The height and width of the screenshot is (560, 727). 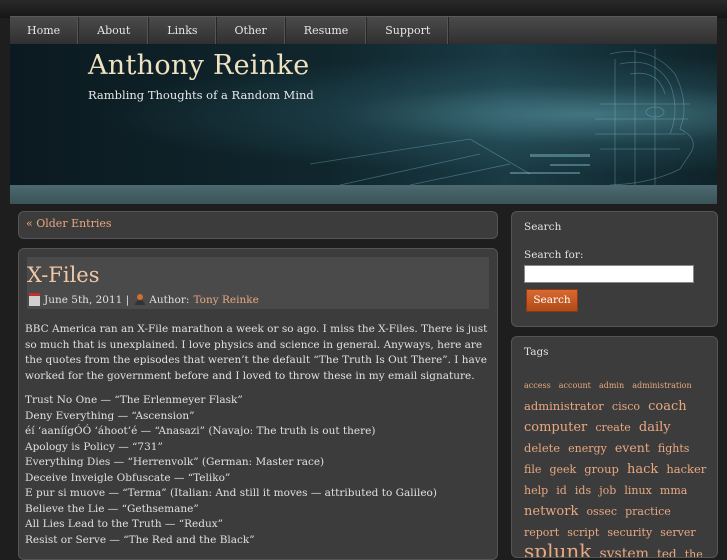 What do you see at coordinates (198, 65) in the screenshot?
I see `site-title: Anthony Reinke` at bounding box center [198, 65].